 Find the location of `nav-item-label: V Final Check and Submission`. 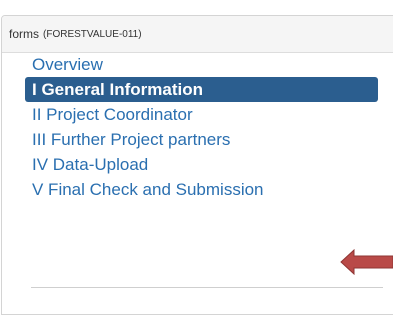

nav-item-label: V Final Check and Submission is located at coordinates (148, 189).